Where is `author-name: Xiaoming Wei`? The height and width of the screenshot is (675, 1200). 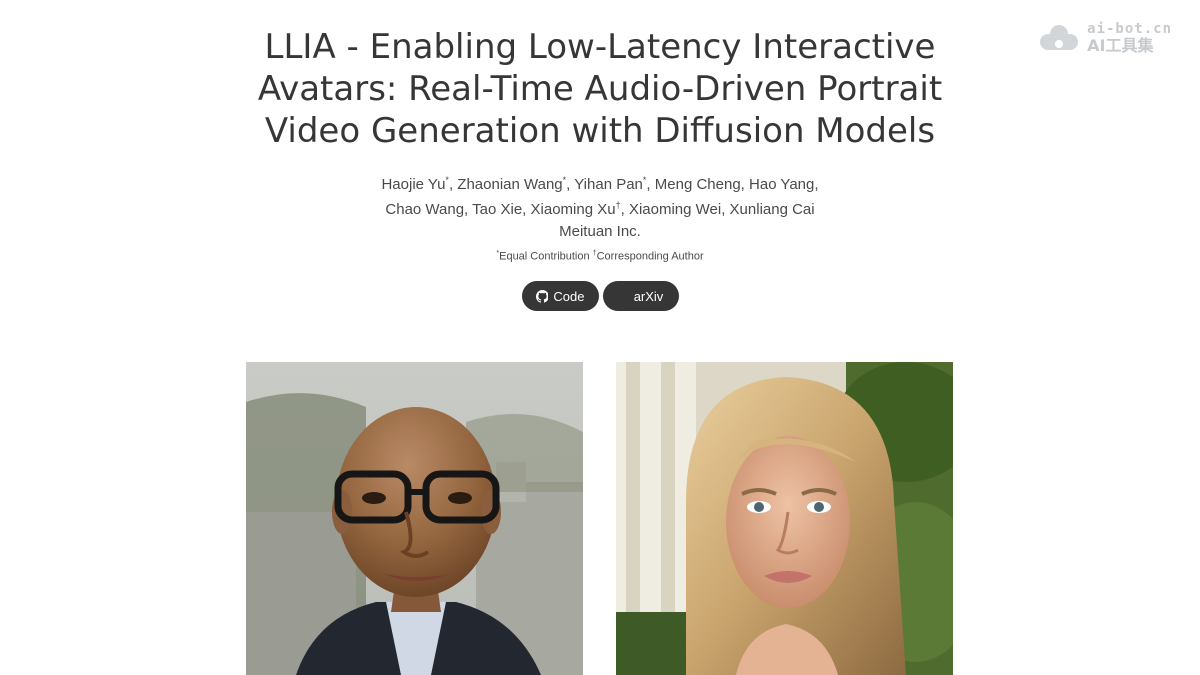
author-name: Xiaoming Wei is located at coordinates (675, 209).